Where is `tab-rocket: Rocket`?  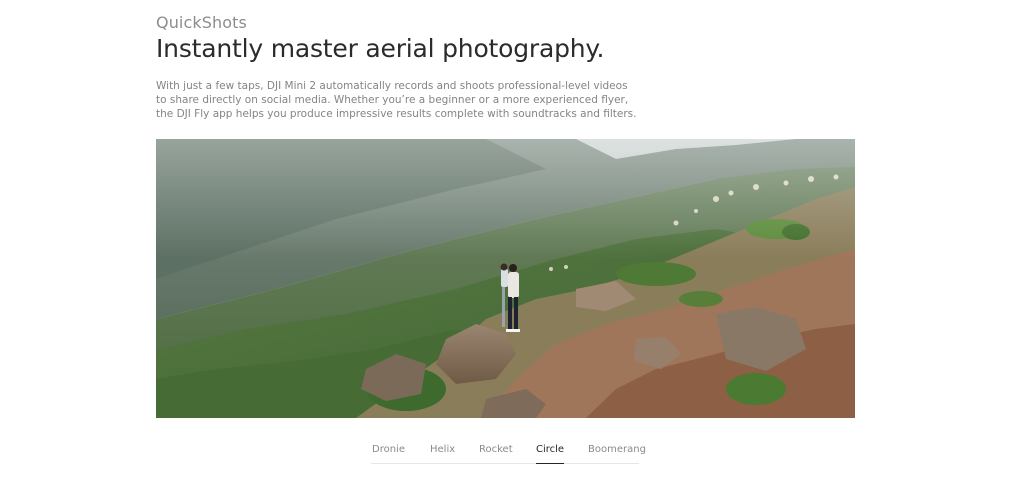 tab-rocket: Rocket is located at coordinates (496, 449).